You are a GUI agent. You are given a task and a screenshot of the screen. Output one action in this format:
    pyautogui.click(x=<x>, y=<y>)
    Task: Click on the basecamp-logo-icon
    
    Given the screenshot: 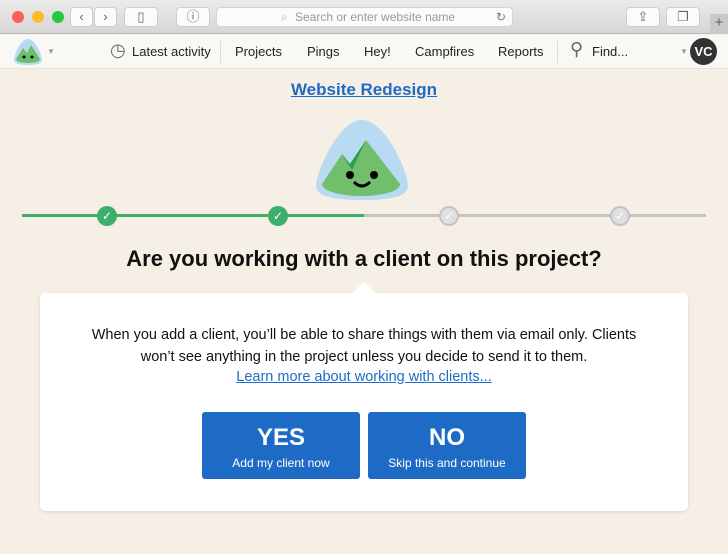 What is the action you would take?
    pyautogui.click(x=28, y=52)
    